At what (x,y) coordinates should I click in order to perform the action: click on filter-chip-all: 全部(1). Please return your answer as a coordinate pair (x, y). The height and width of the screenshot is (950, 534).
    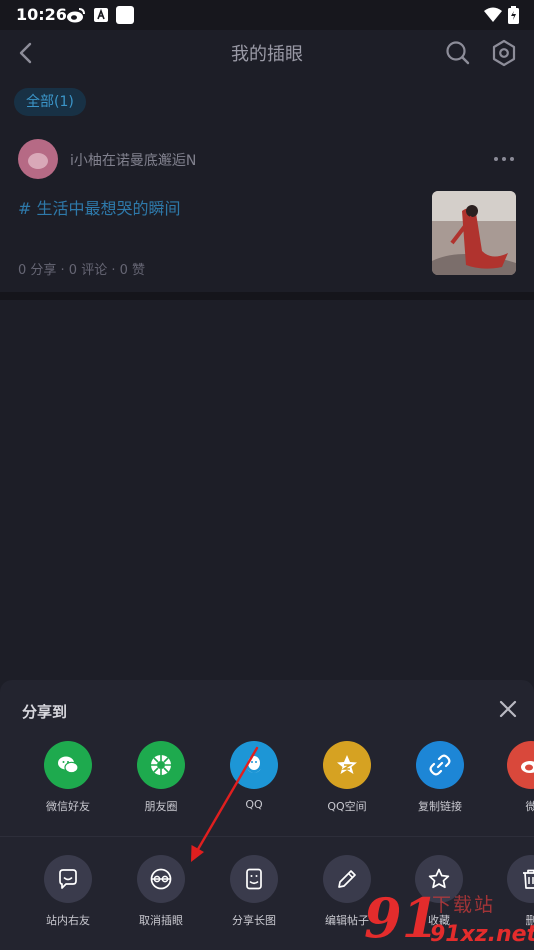
    Looking at the image, I should click on (50, 102).